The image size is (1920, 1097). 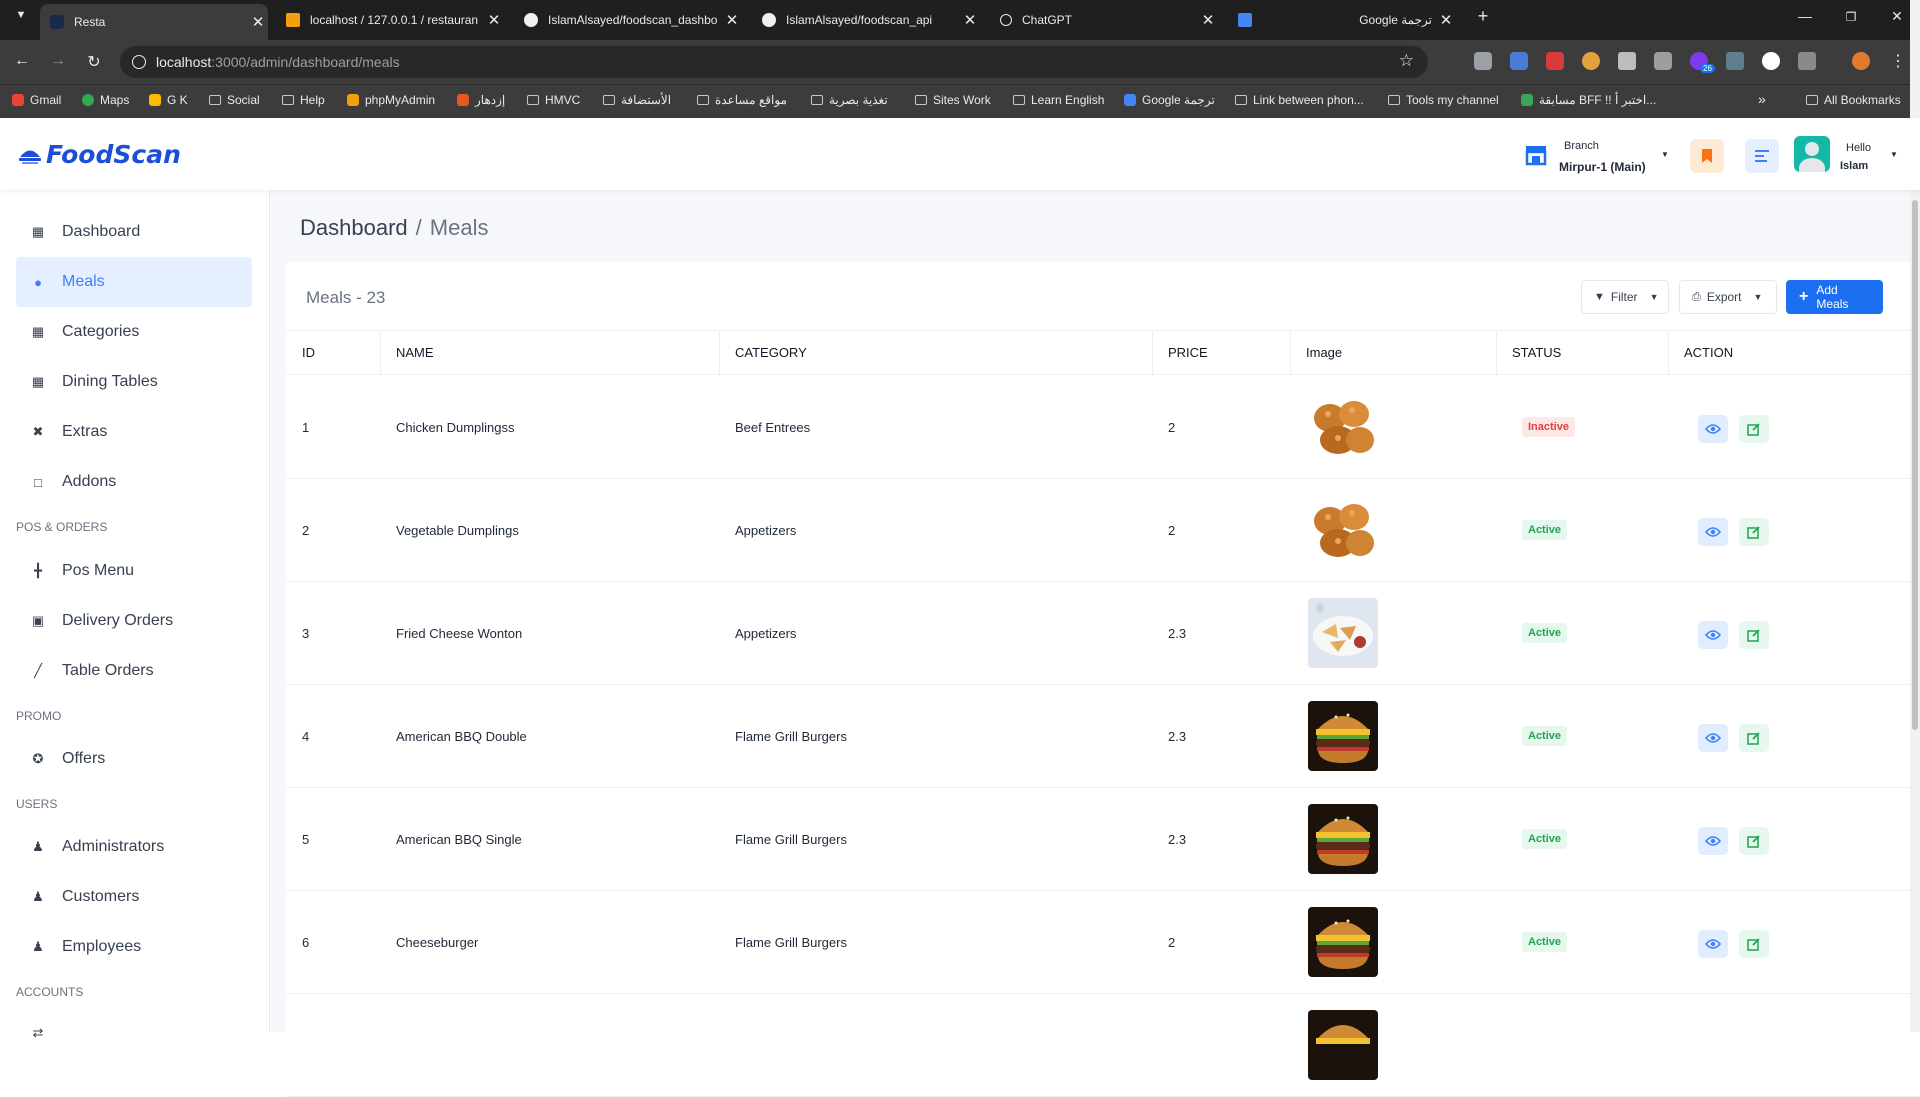 I want to click on screenshot-extension-icon, so click(x=1483, y=61).